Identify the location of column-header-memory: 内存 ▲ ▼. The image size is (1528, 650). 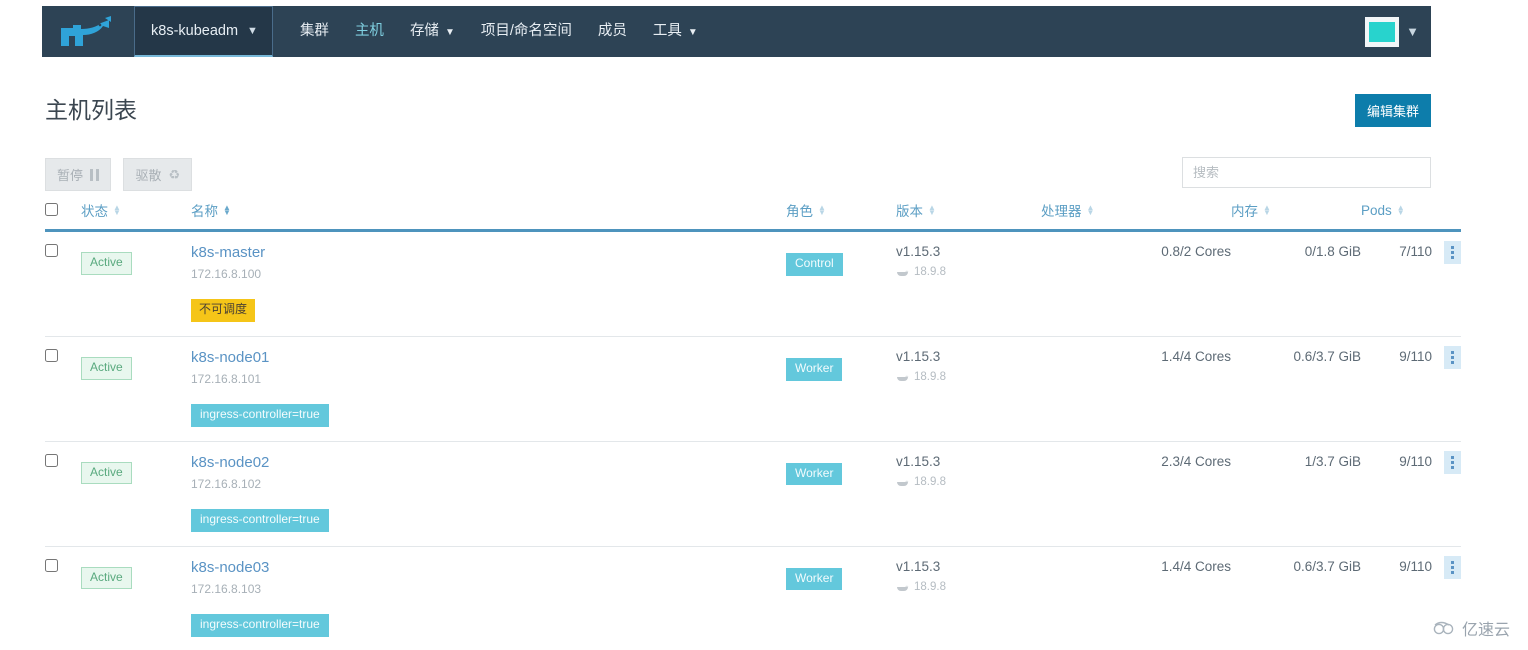
(1296, 216).